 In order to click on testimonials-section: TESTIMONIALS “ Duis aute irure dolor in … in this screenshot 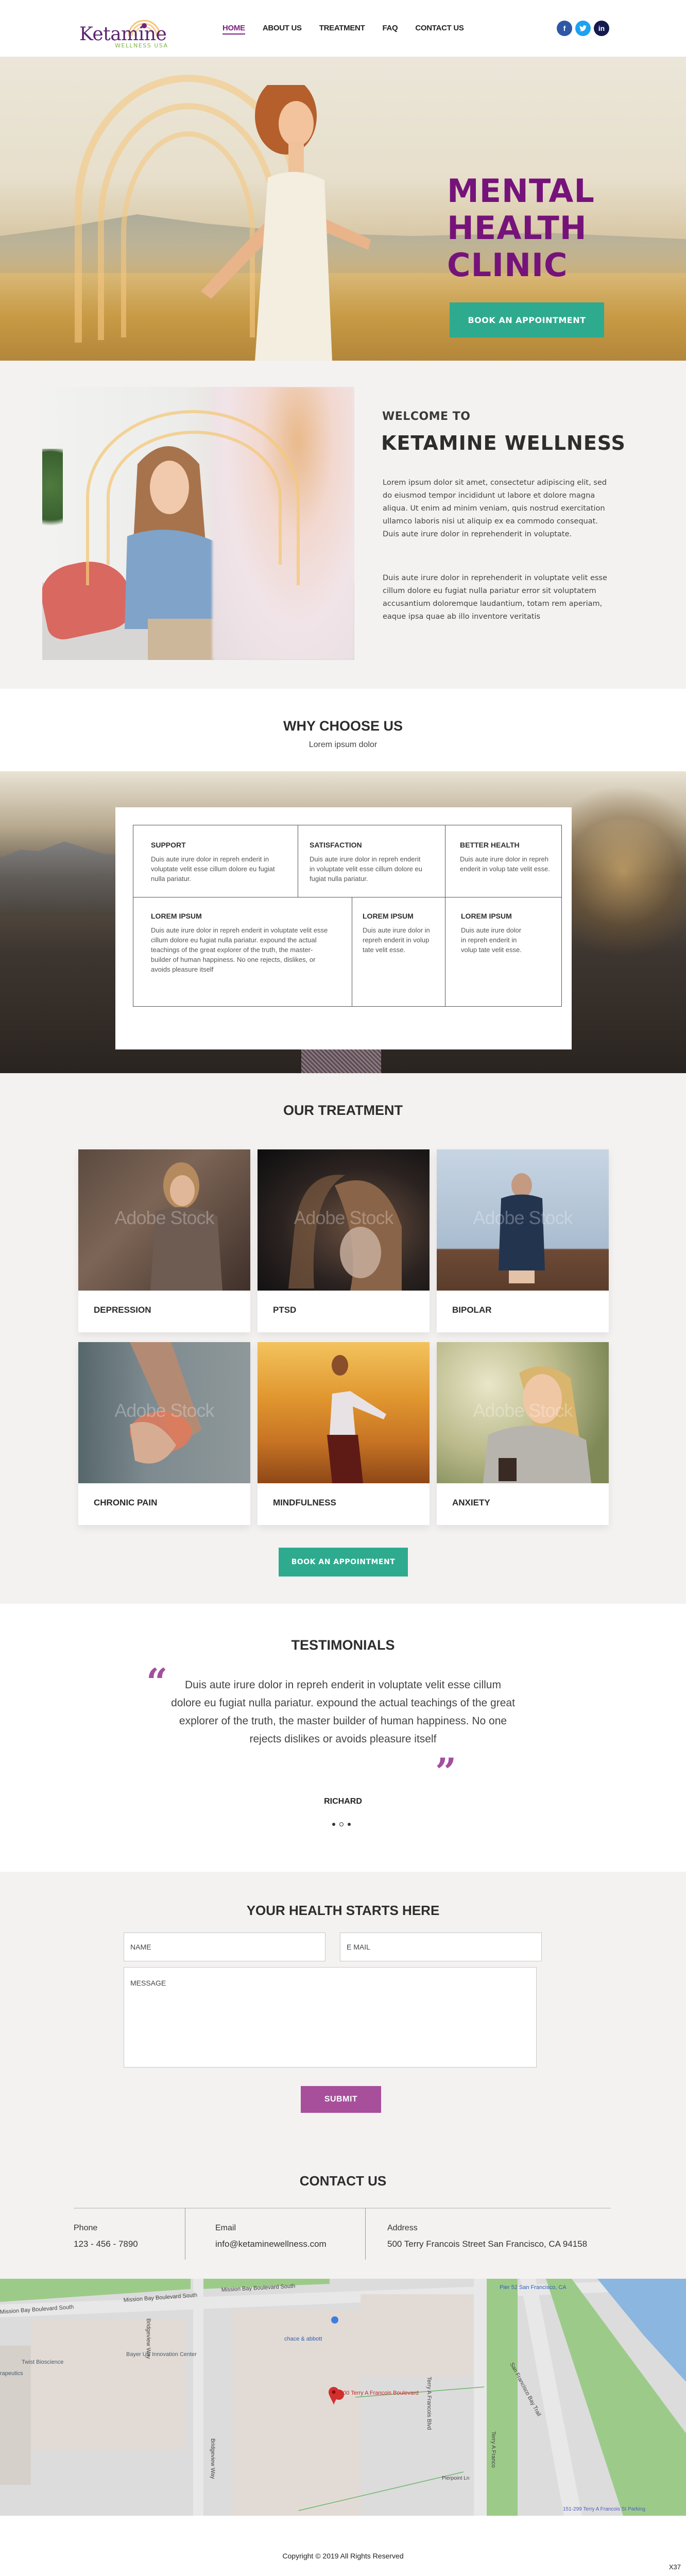, I will do `click(343, 1738)`.